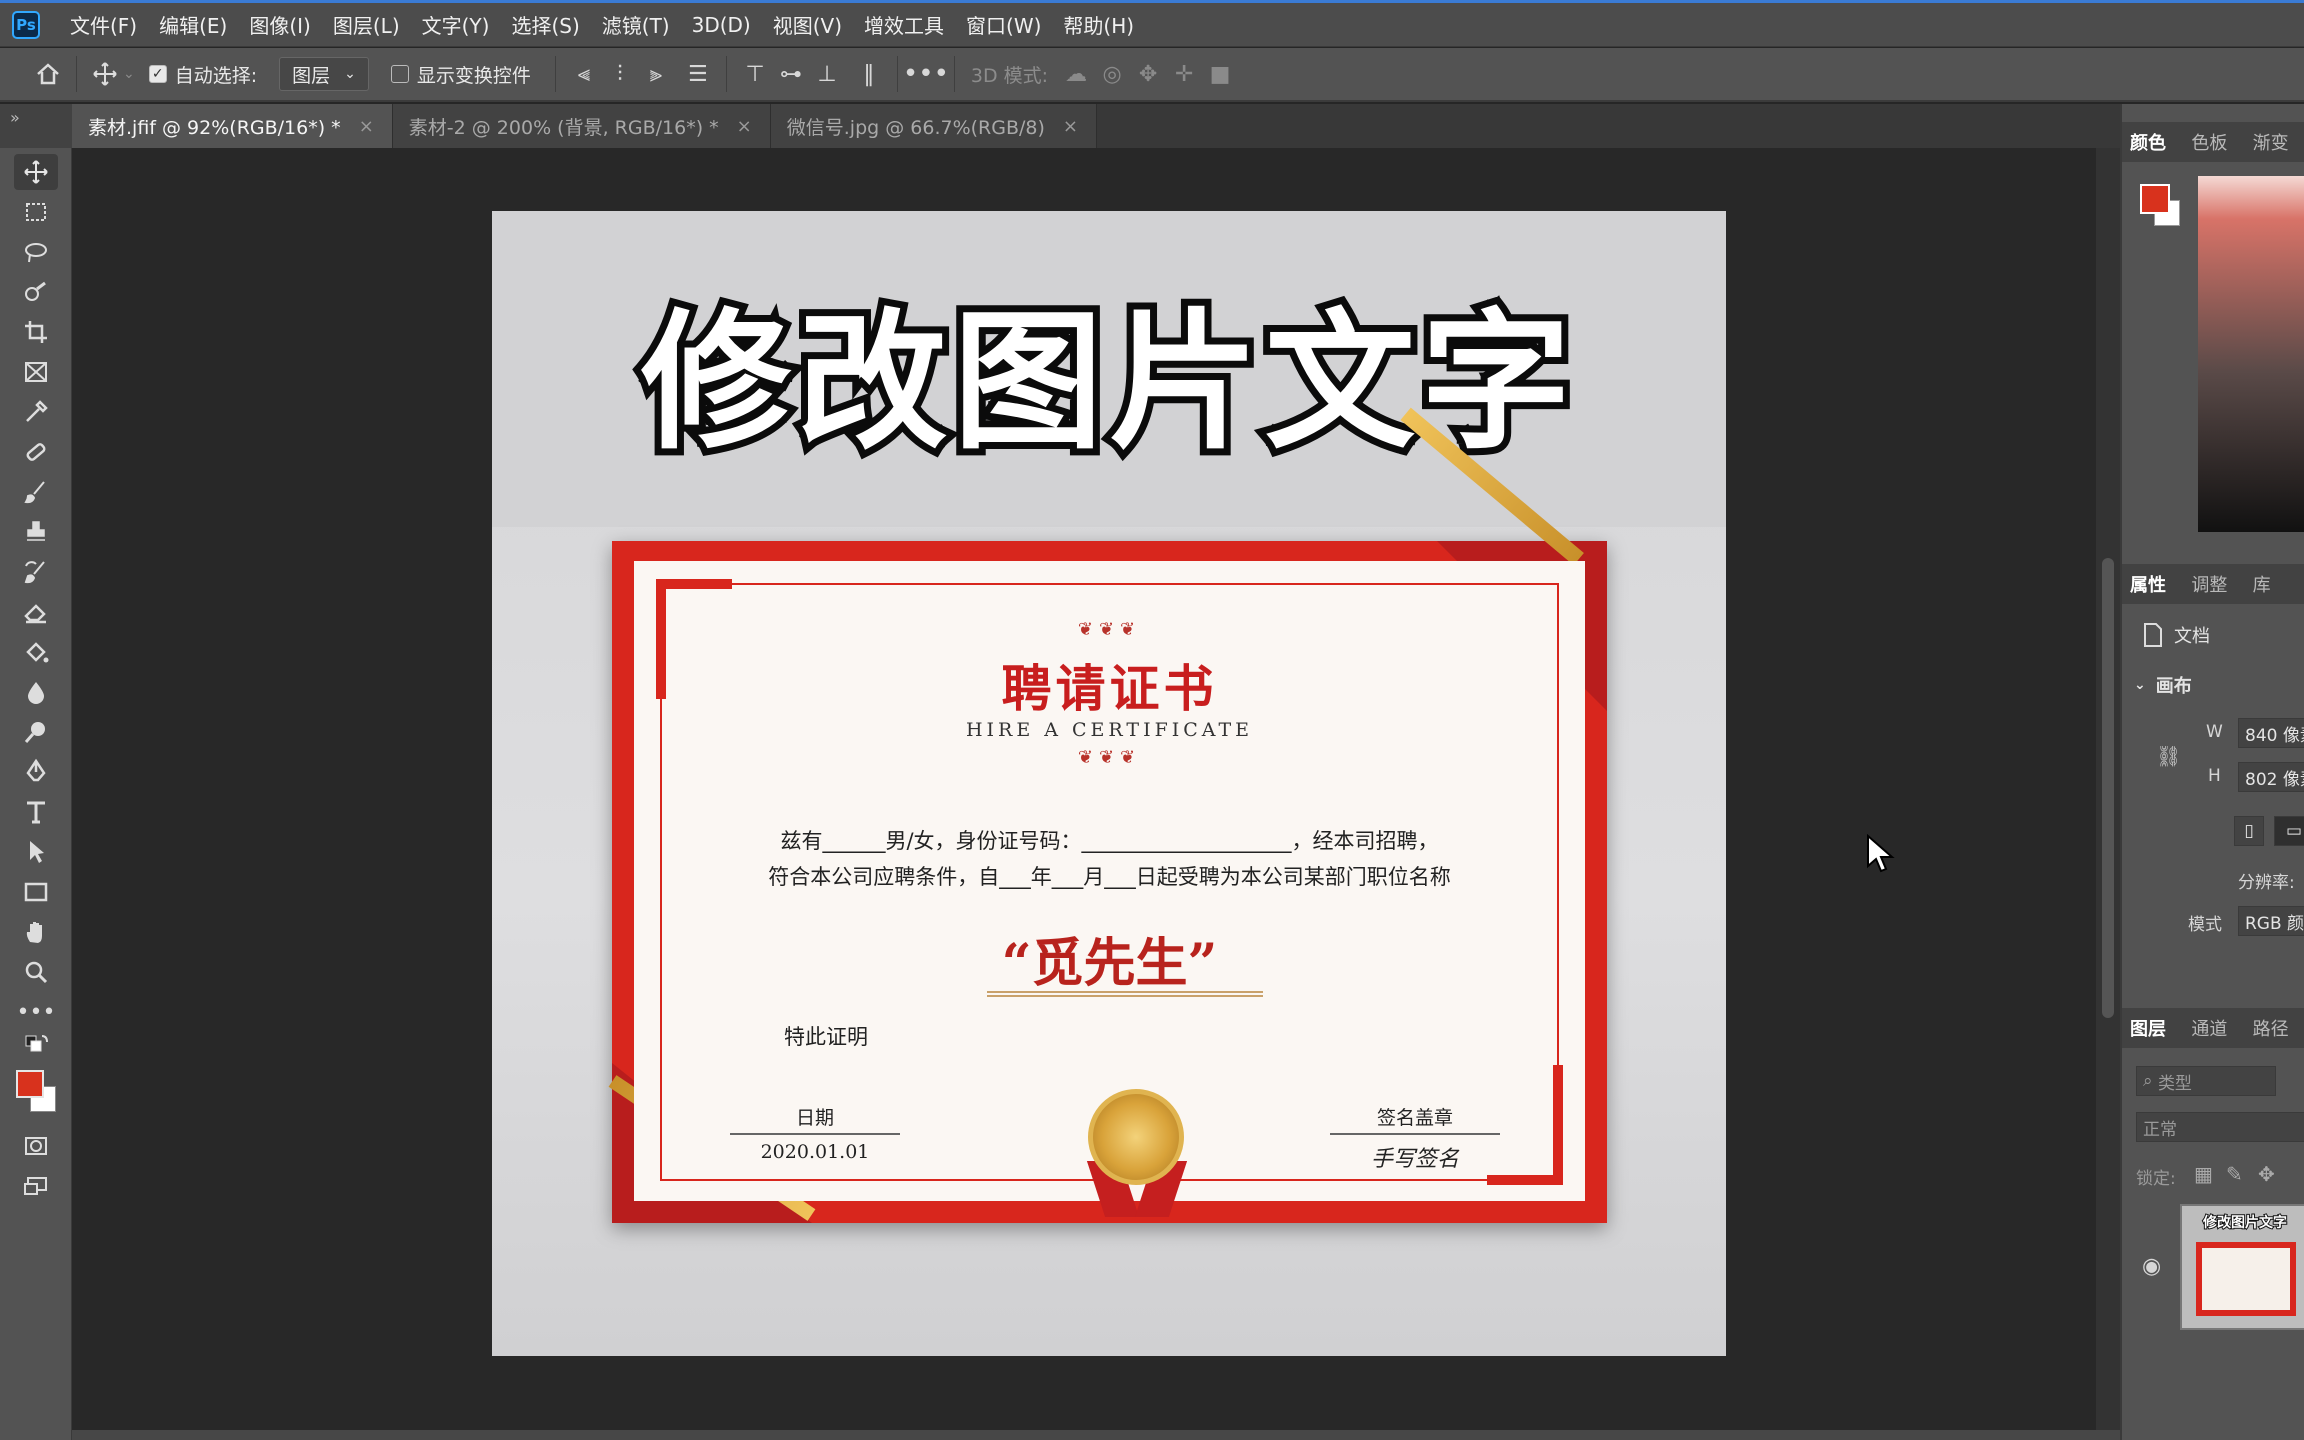 This screenshot has width=2304, height=1440. What do you see at coordinates (36, 332) in the screenshot?
I see `crop-tool-icon` at bounding box center [36, 332].